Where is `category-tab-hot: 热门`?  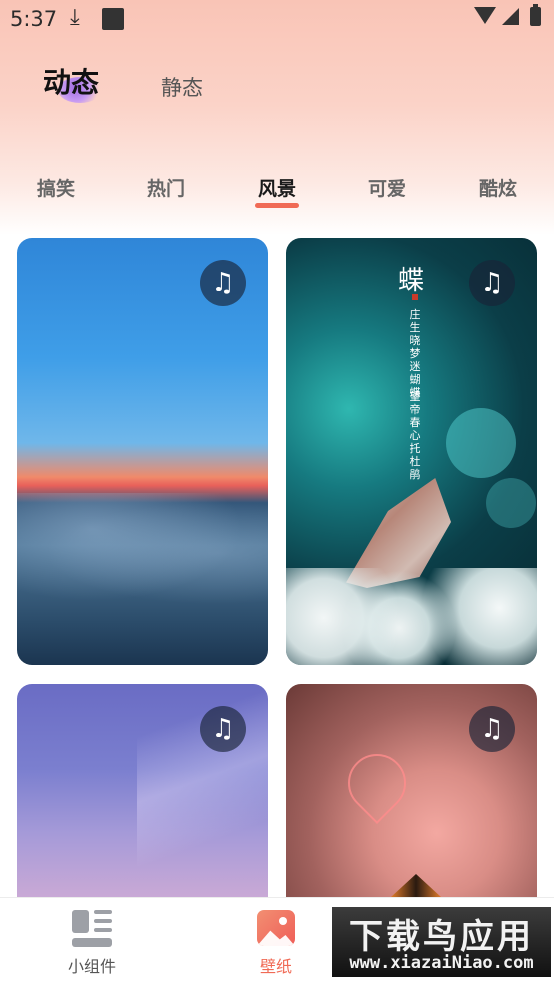
category-tab-hot: 热门 is located at coordinates (166, 187).